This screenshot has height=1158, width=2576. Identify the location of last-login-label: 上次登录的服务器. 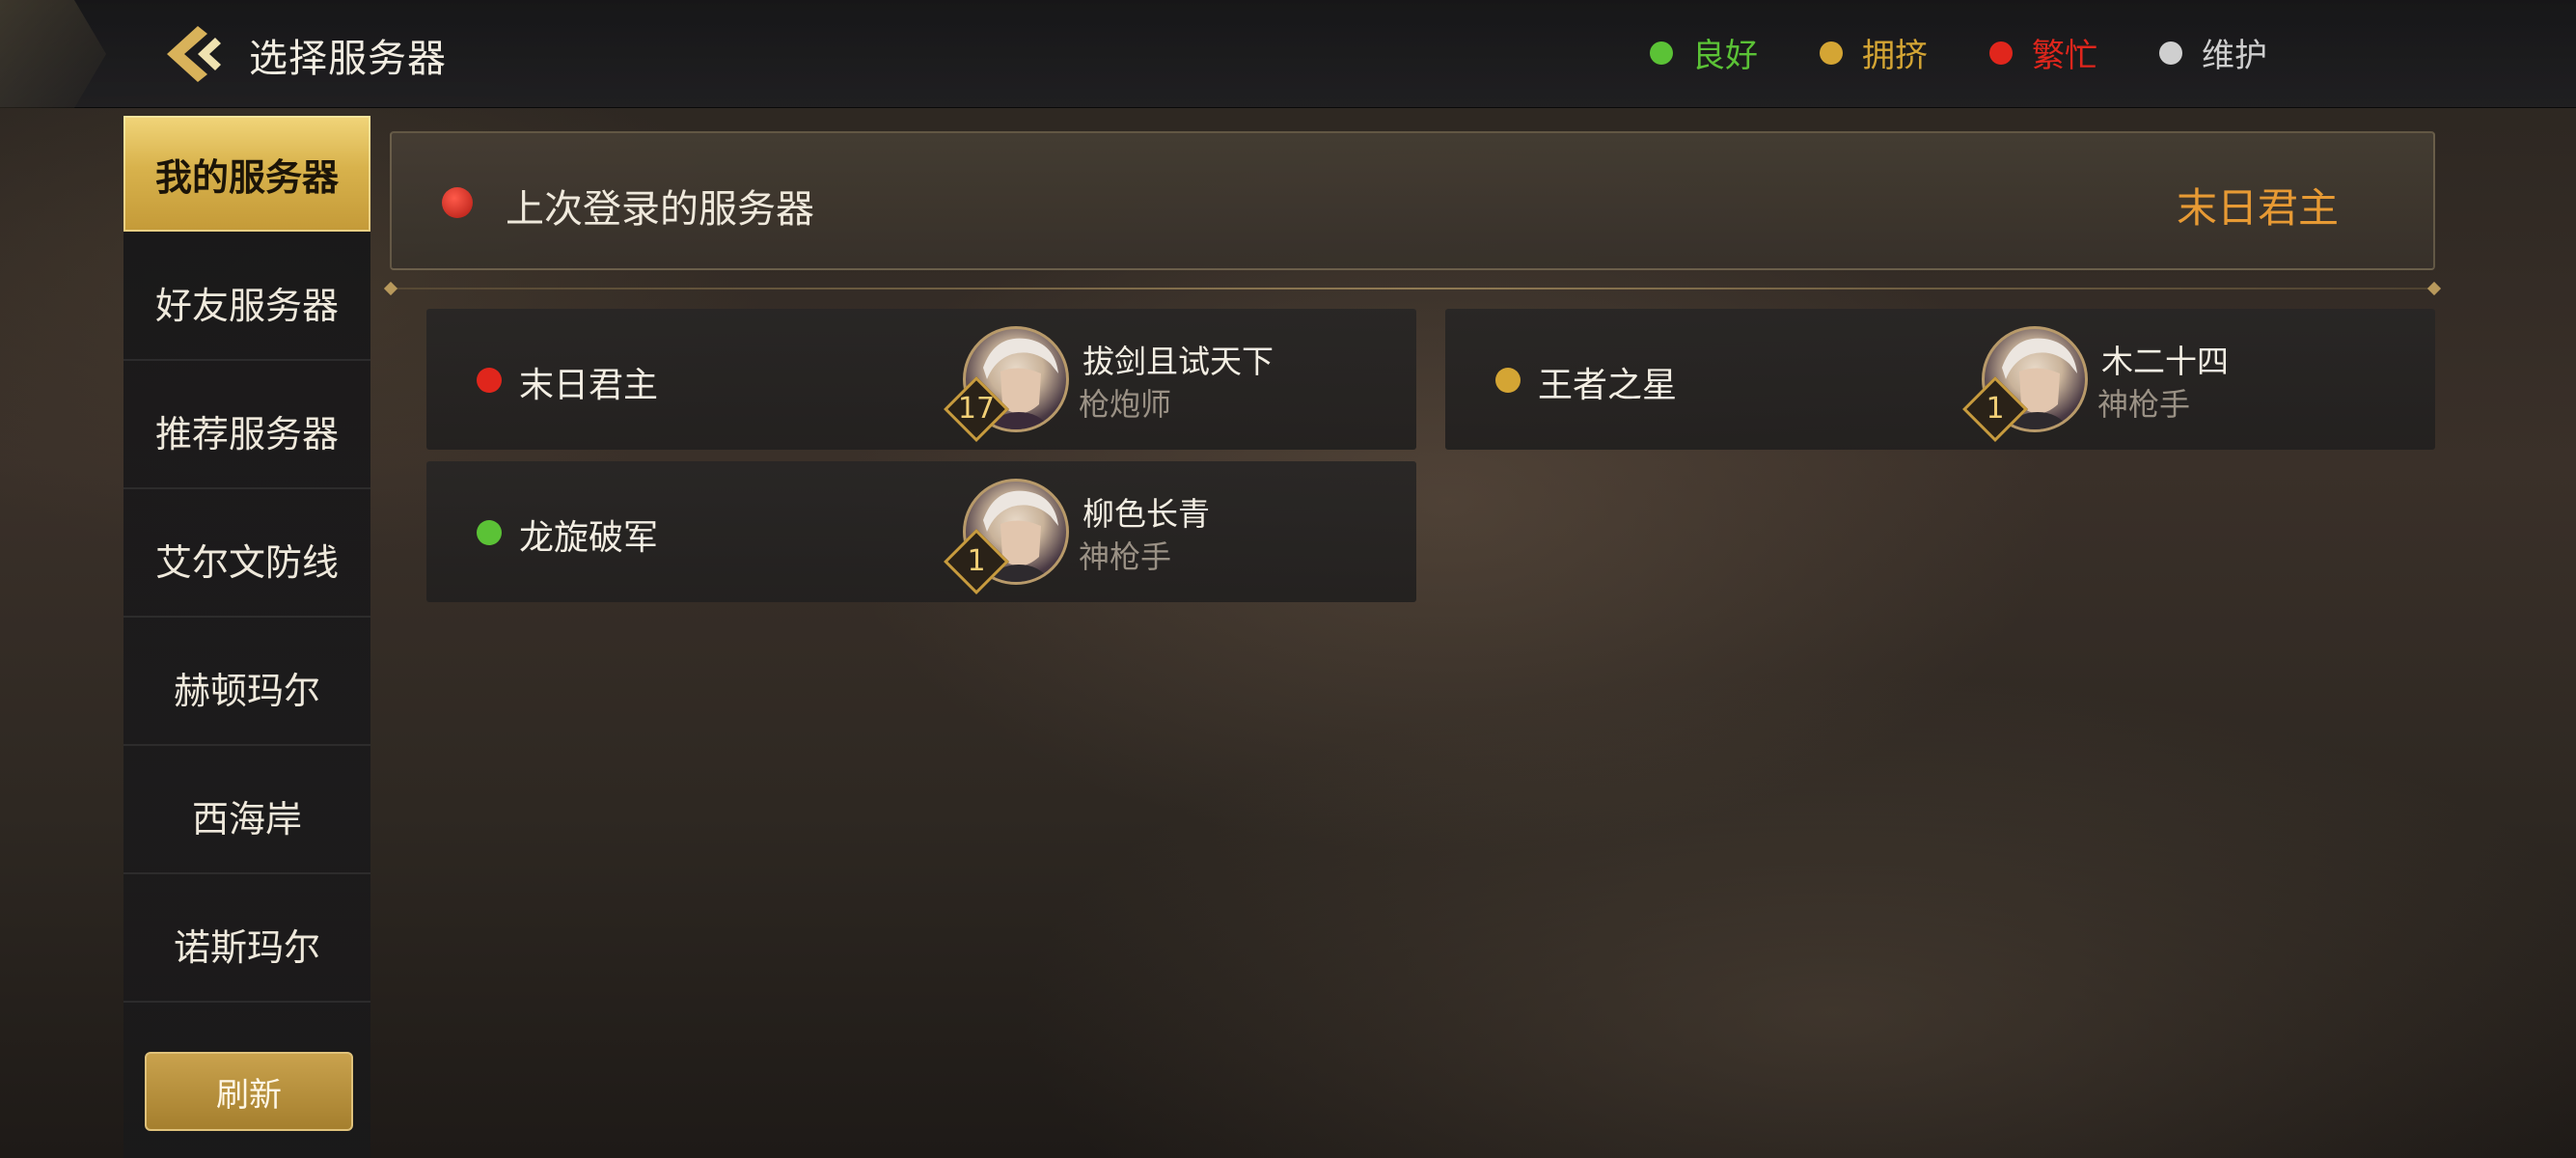
(660, 209).